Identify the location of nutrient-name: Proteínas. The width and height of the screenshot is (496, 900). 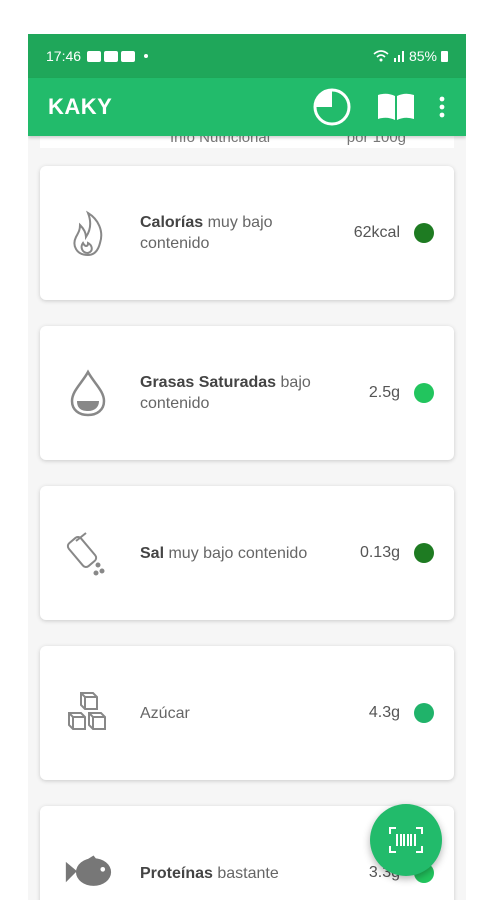
(176, 873).